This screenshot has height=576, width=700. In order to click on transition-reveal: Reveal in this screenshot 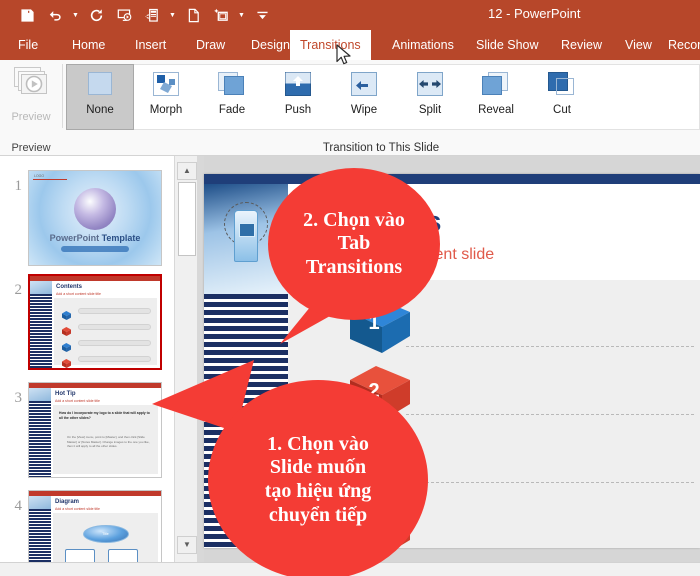, I will do `click(496, 97)`.